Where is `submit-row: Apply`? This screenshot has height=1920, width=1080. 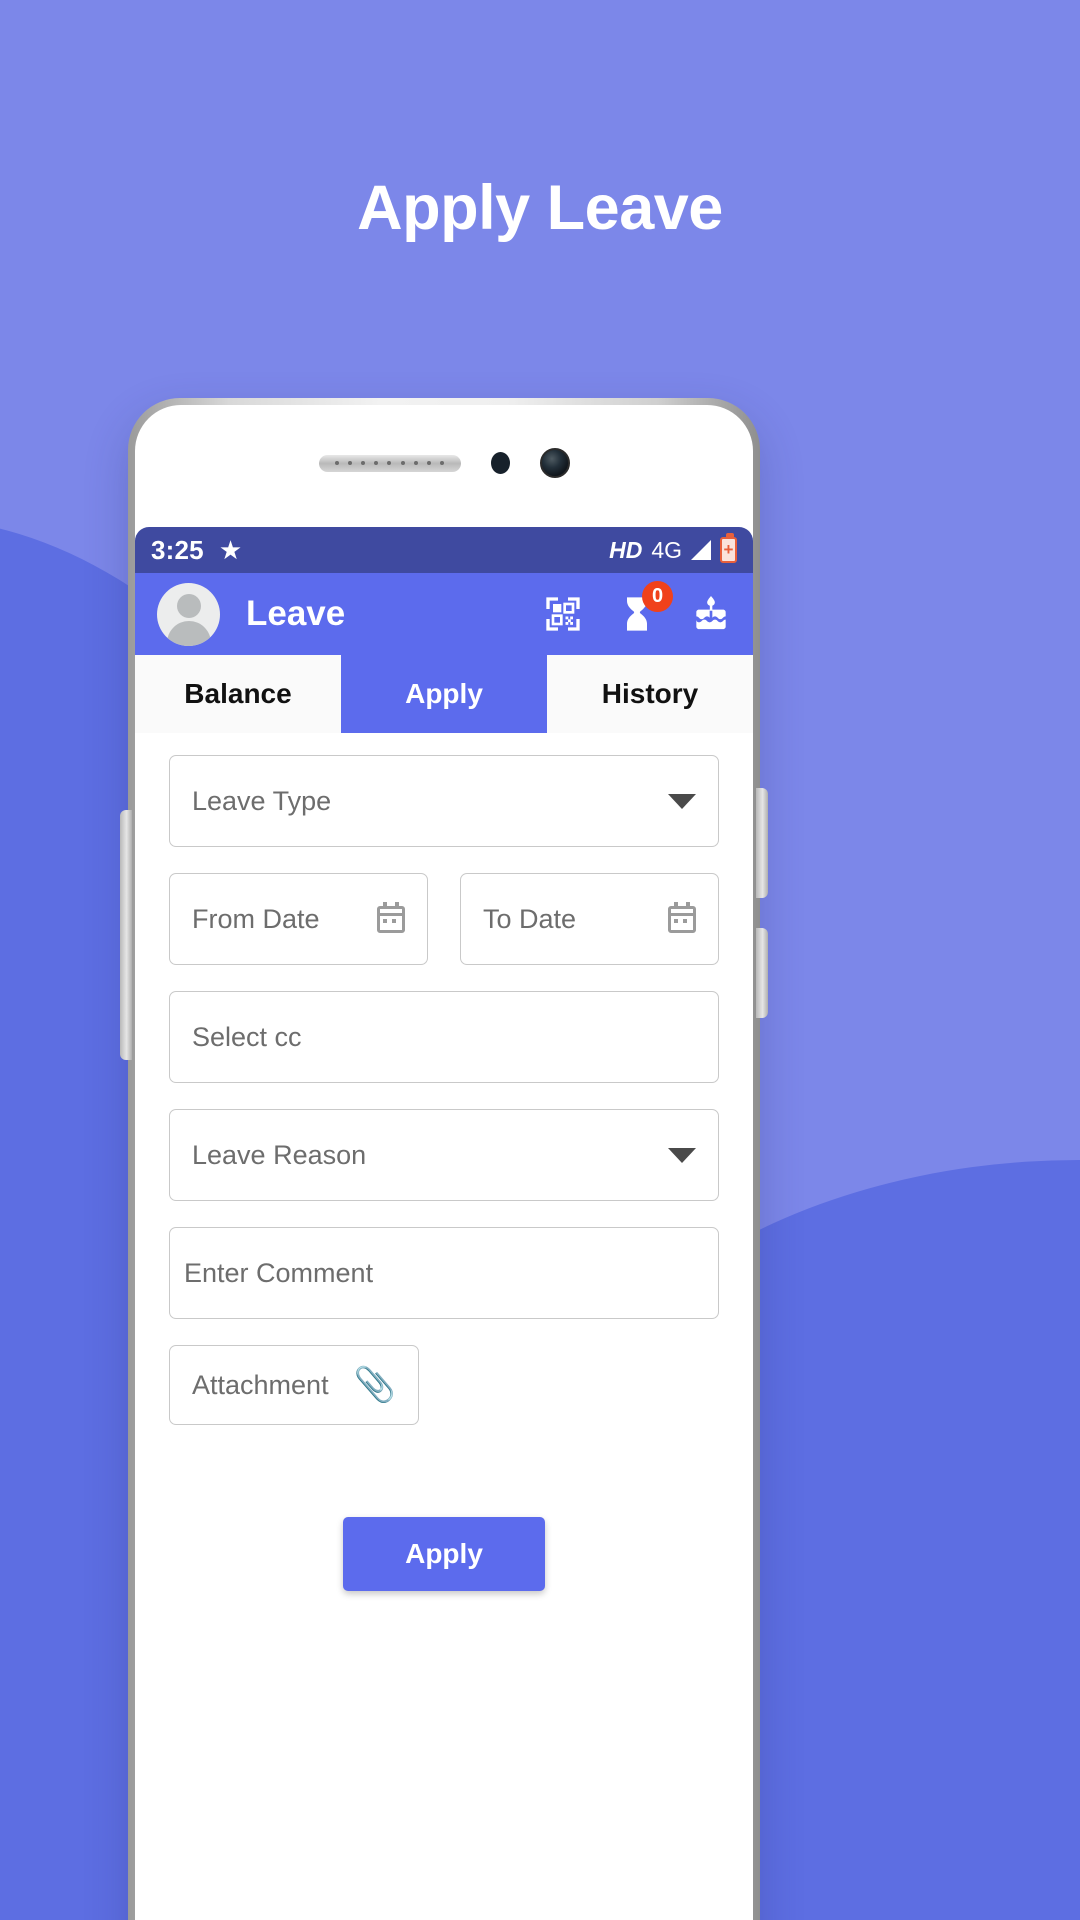
submit-row: Apply is located at coordinates (444, 1554).